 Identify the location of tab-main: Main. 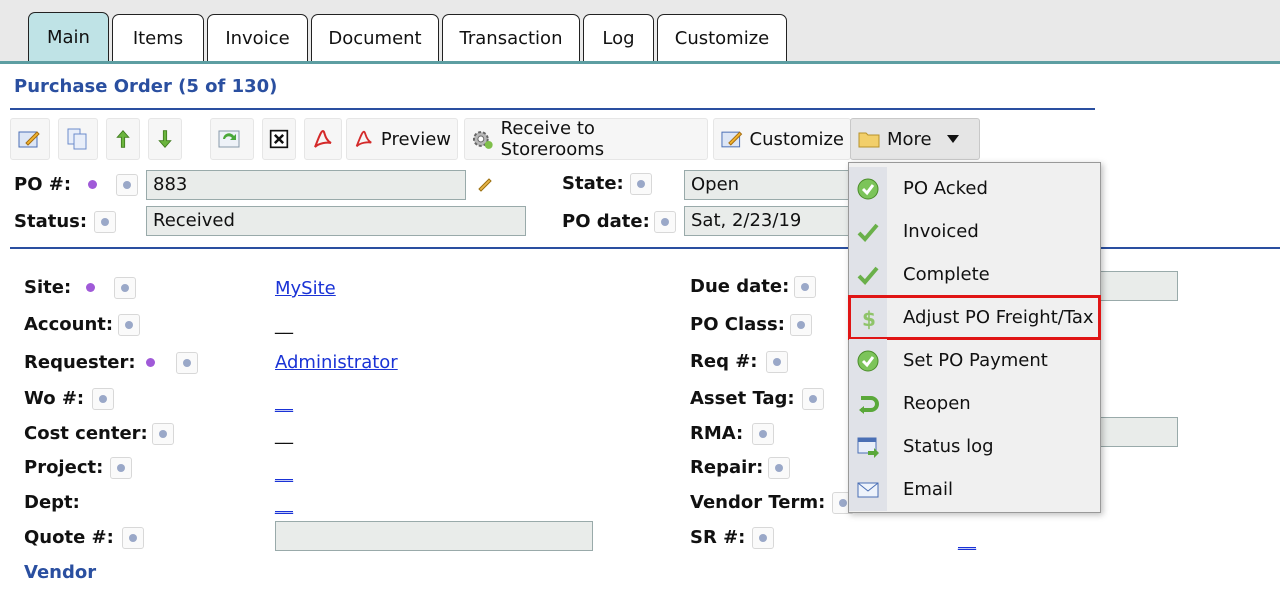
(68, 37).